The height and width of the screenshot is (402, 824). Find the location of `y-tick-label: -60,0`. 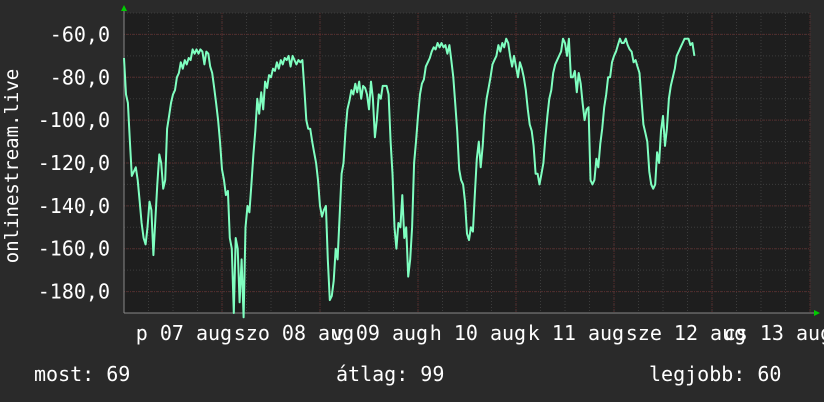

y-tick-label: -60,0 is located at coordinates (80, 34).